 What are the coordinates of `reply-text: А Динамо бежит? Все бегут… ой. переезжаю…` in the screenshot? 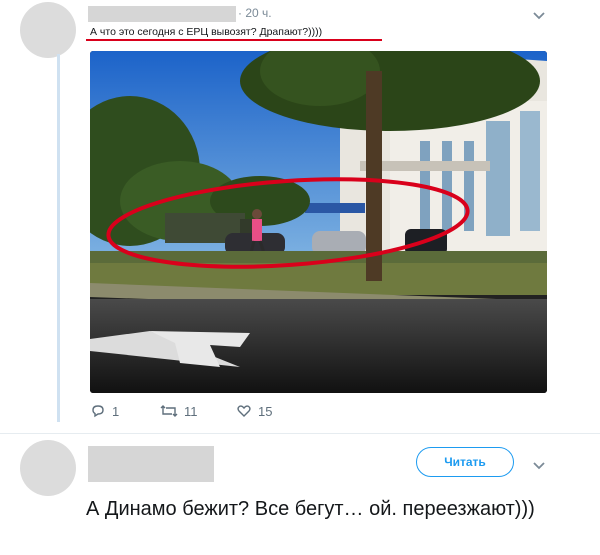 It's located at (310, 509).